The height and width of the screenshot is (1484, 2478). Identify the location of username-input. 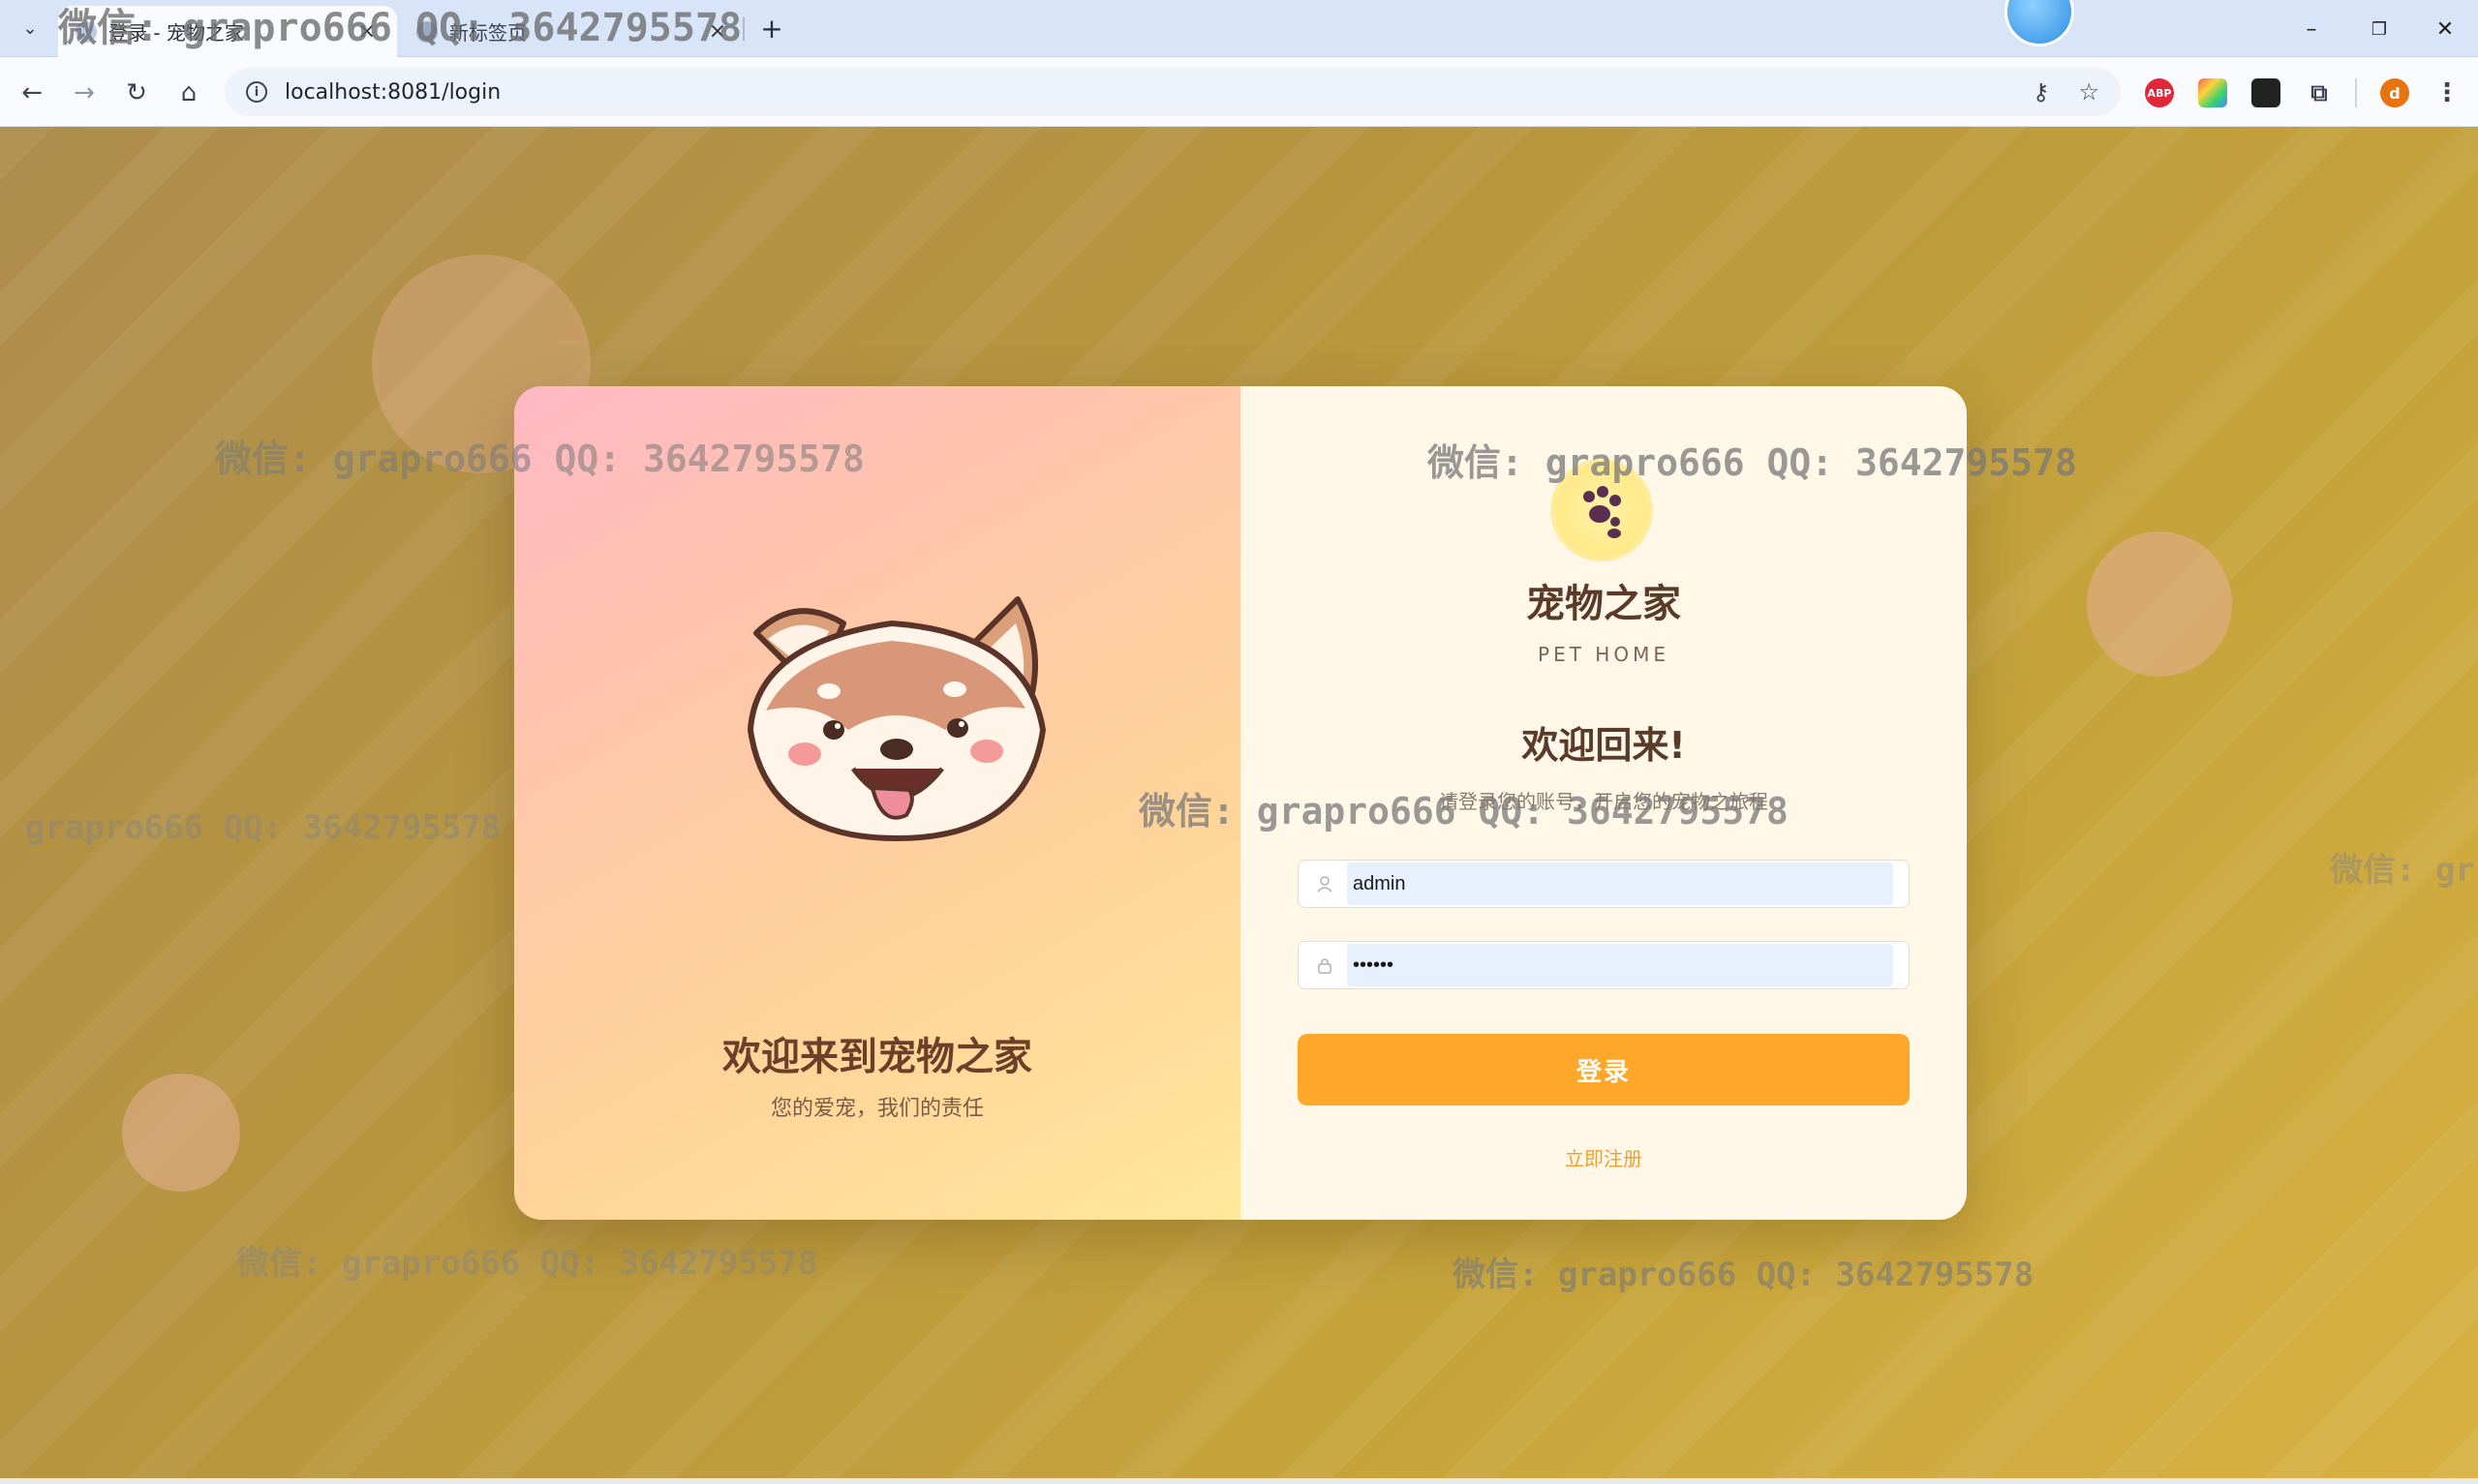
(1620, 884).